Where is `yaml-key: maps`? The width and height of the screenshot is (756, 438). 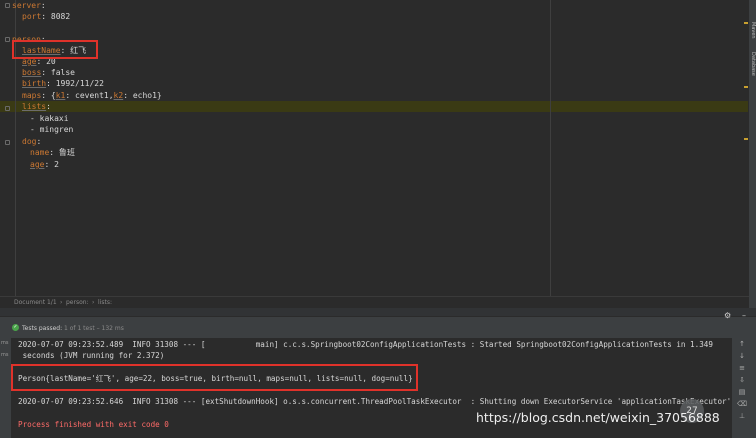 yaml-key: maps is located at coordinates (32, 95).